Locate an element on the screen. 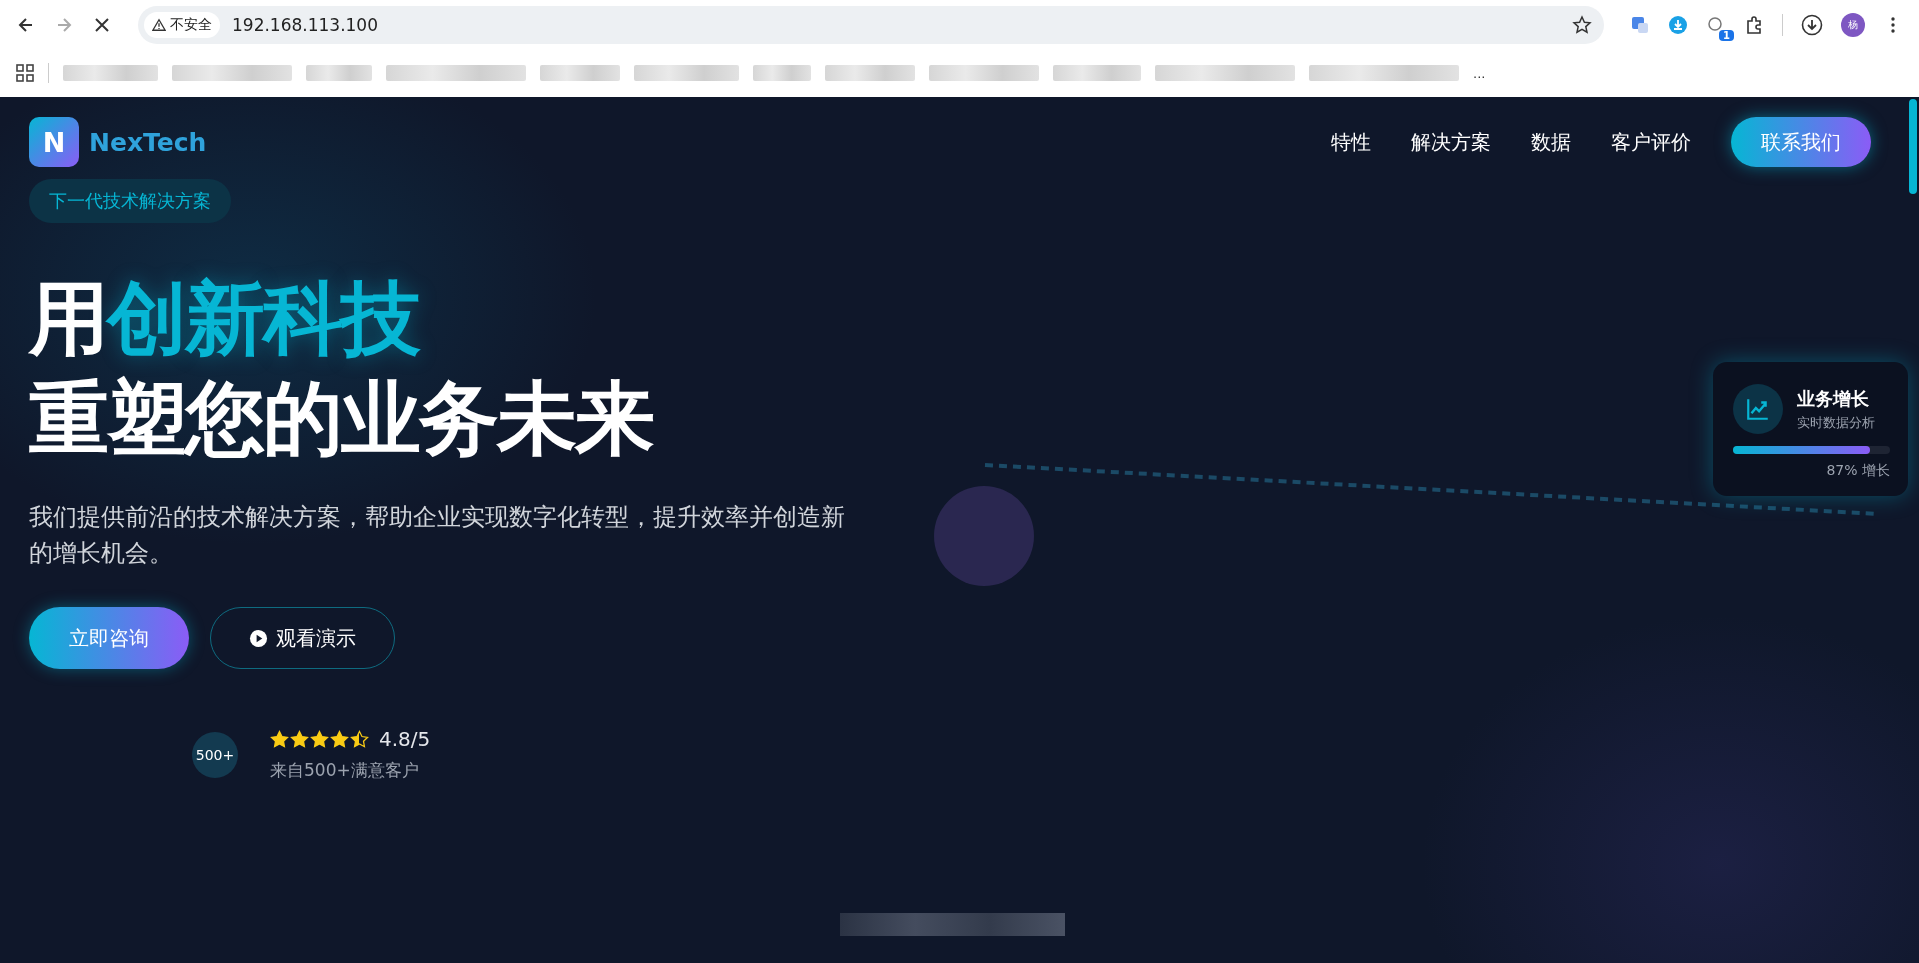 Image resolution: width=1919 pixels, height=963 pixels. warning-icon is located at coordinates (159, 24).